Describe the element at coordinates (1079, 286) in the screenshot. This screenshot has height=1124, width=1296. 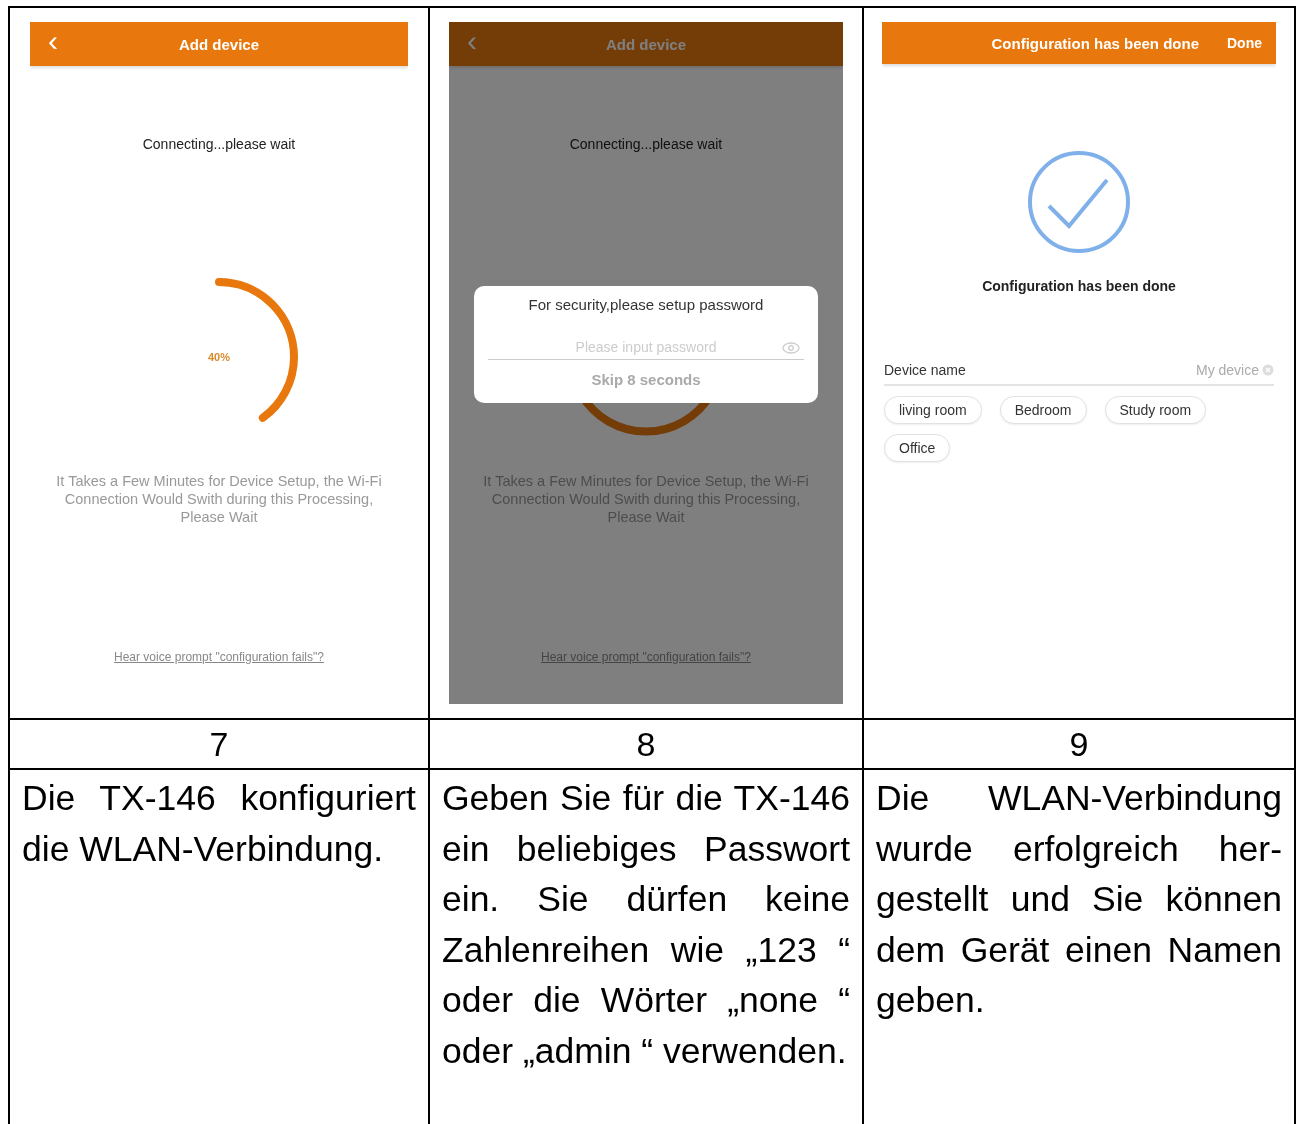
I see `success-message: Configuration has been done` at that location.